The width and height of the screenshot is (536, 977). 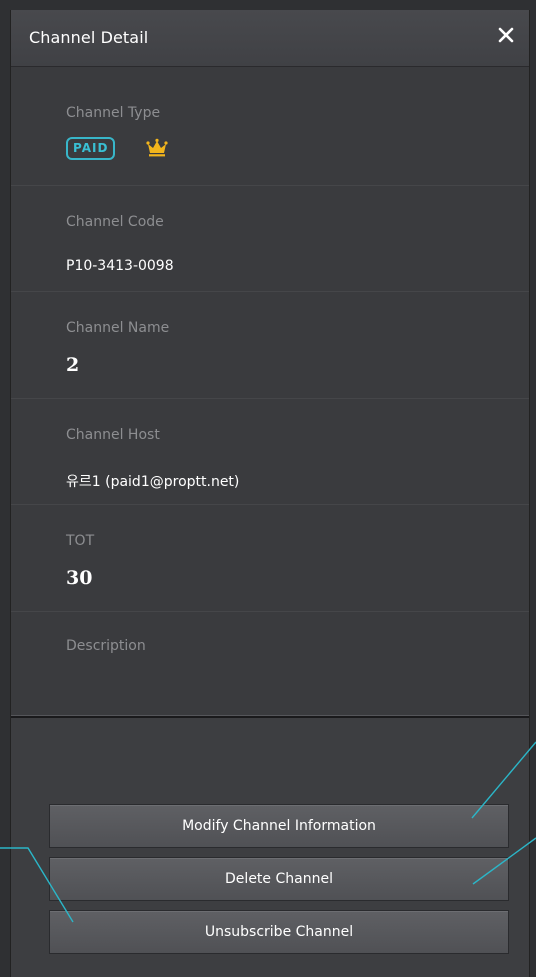 I want to click on field-tot: TOT 30, so click(x=270, y=558).